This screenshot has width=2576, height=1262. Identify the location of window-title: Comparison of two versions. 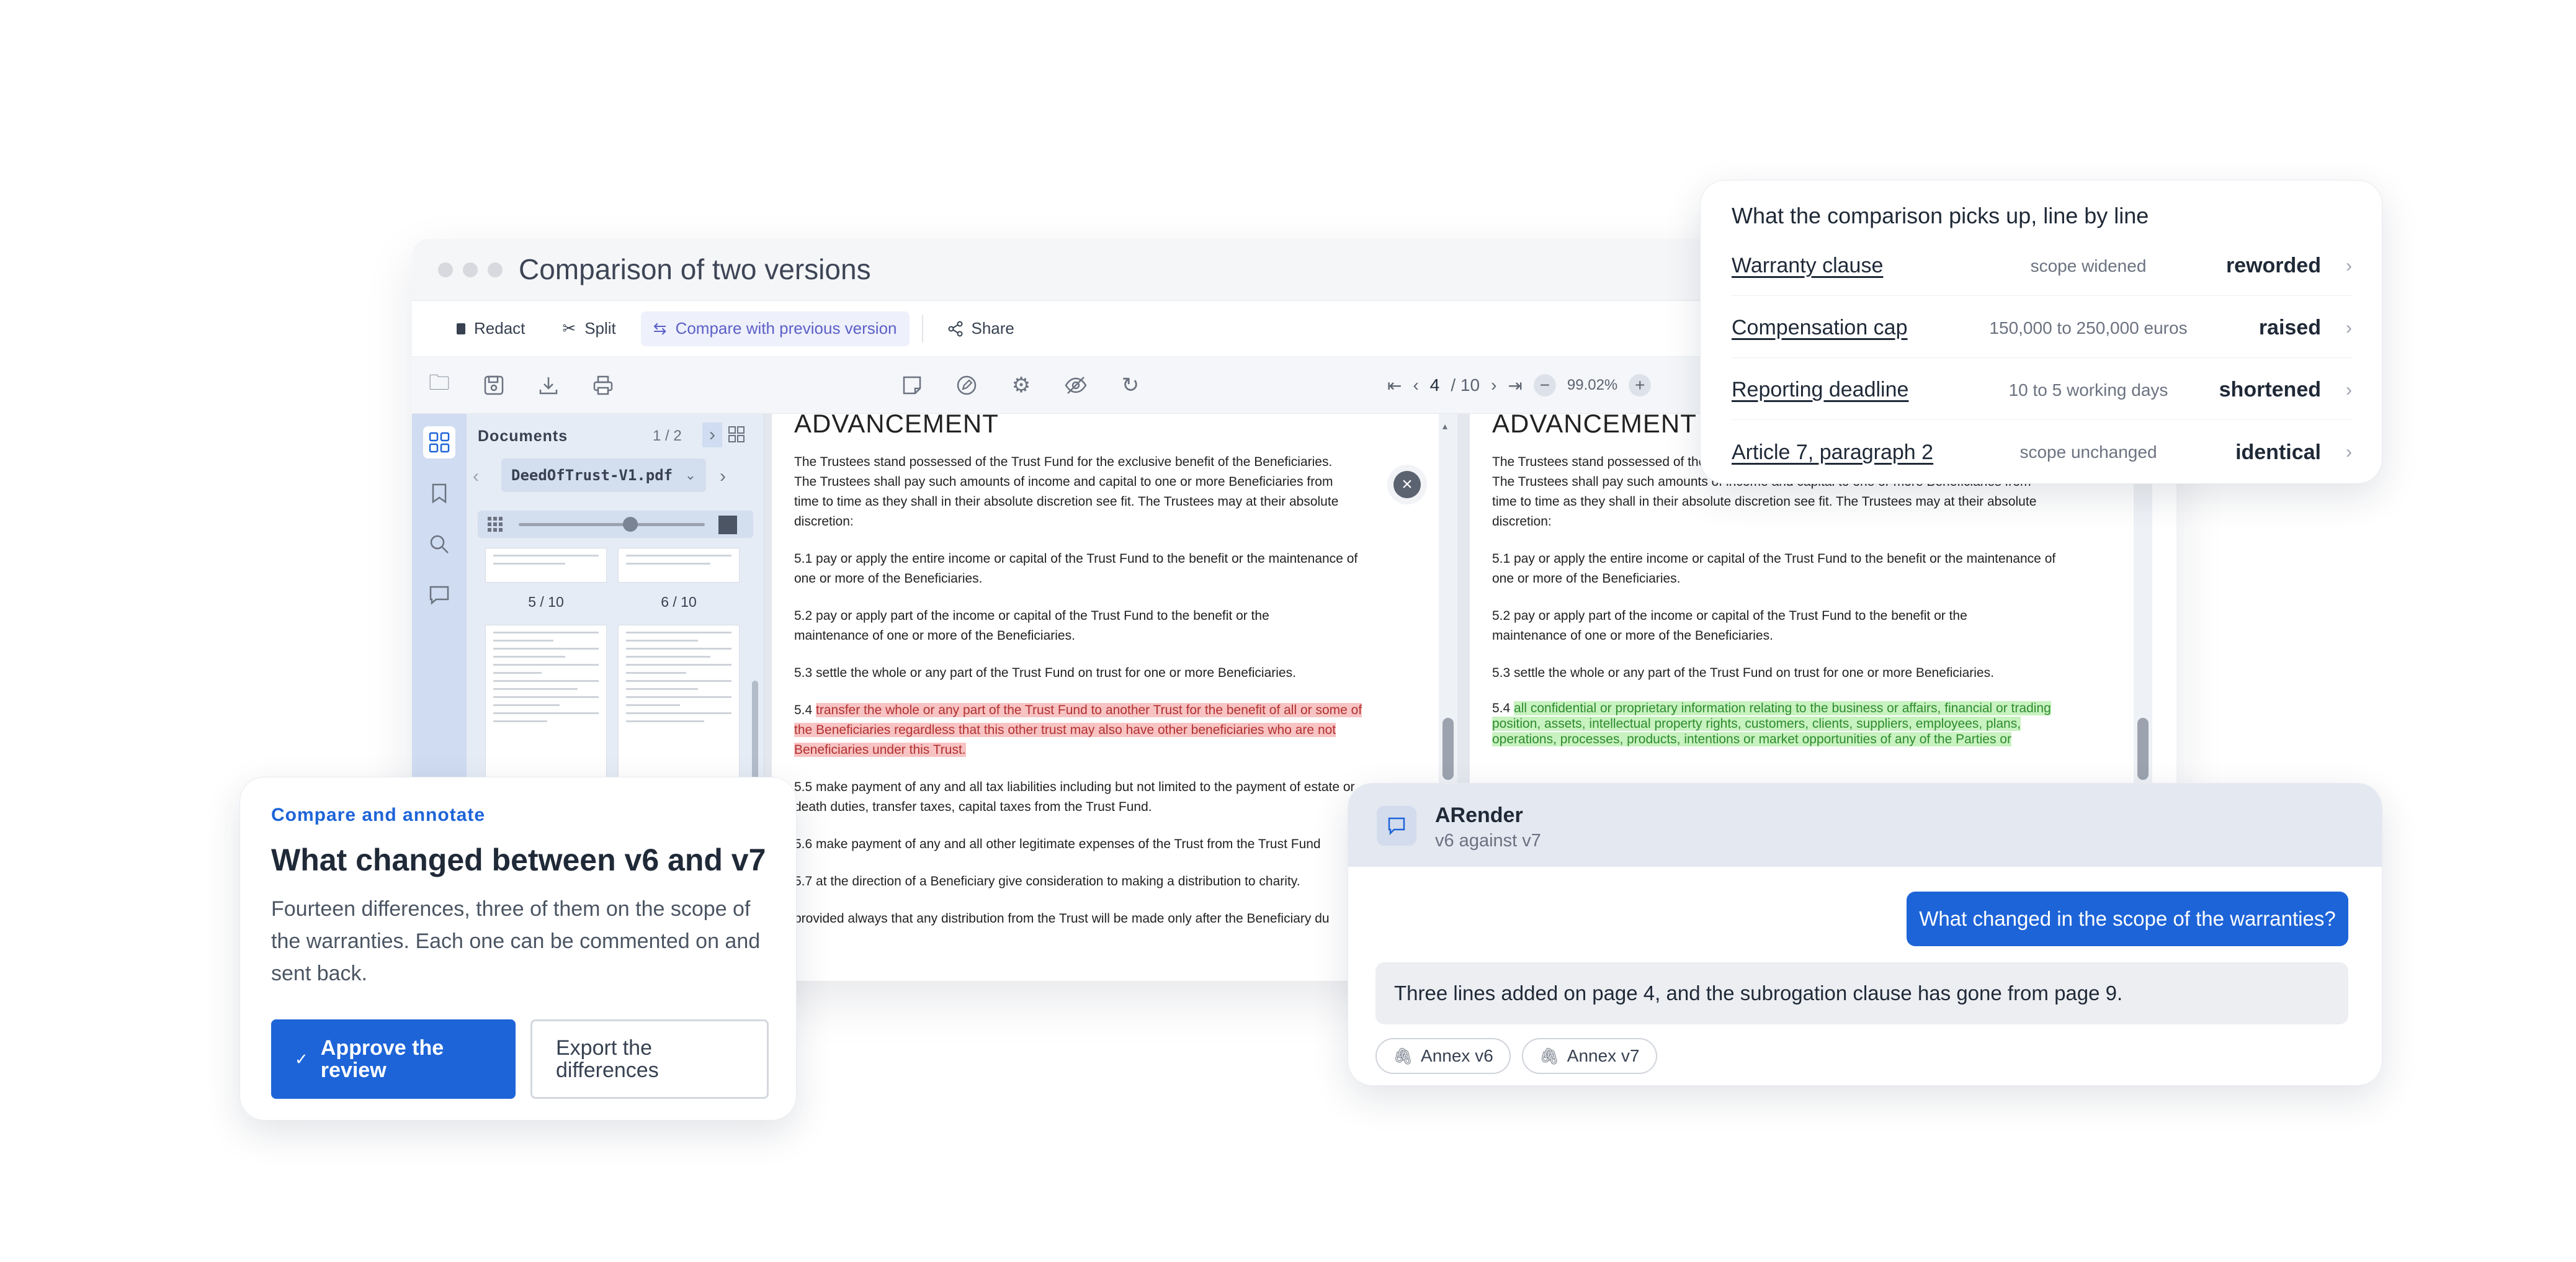
(695, 269).